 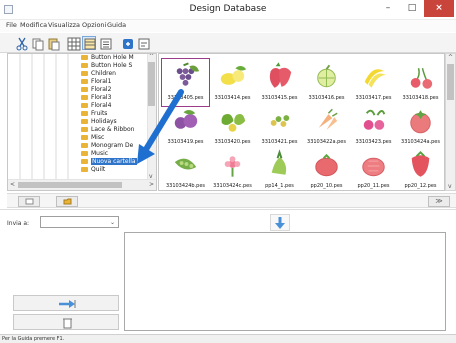 What do you see at coordinates (101, 97) in the screenshot?
I see `tree-item-label: Floral3` at bounding box center [101, 97].